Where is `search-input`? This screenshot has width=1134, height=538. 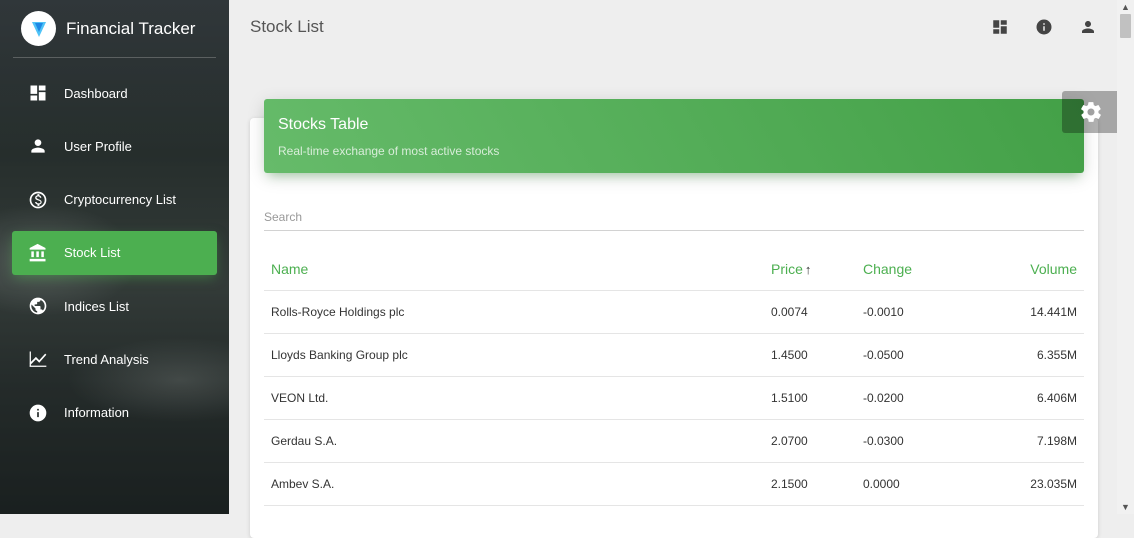 search-input is located at coordinates (674, 217).